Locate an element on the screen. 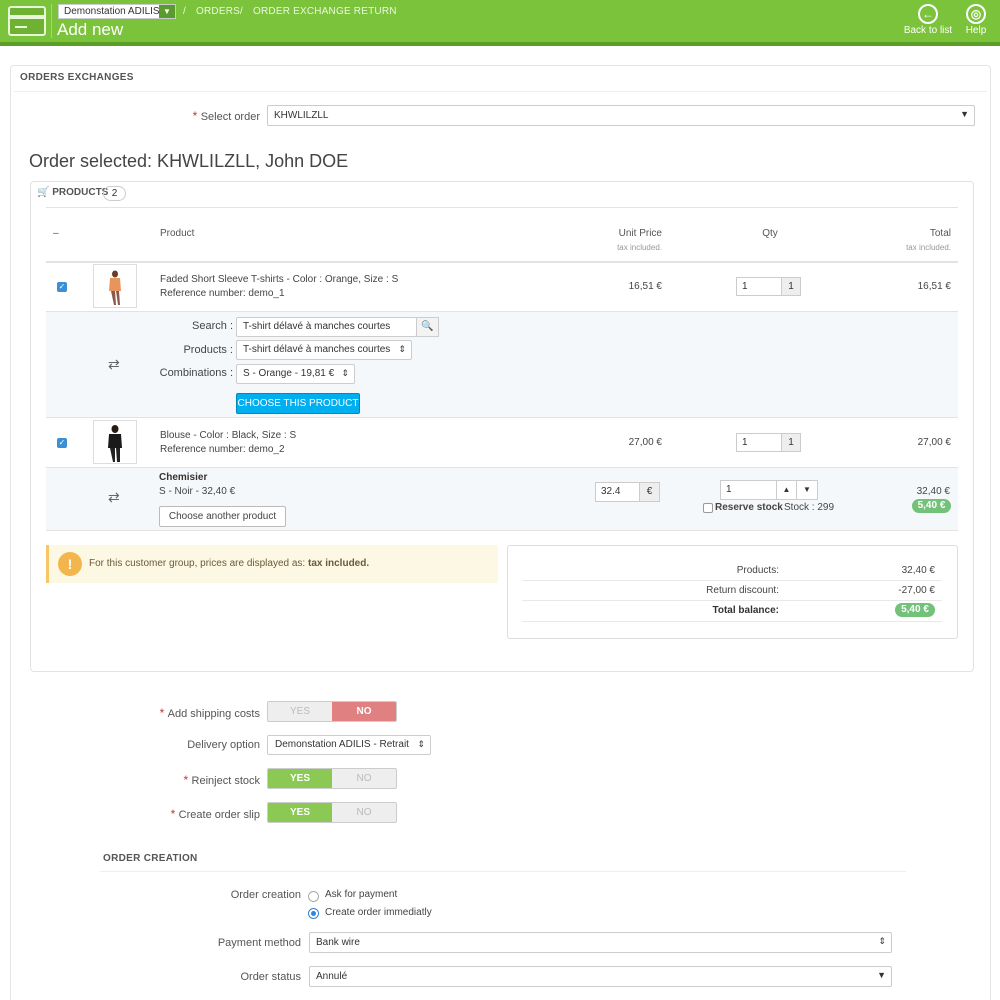 The height and width of the screenshot is (1000, 1000). choose-another-product-button: Choose another product is located at coordinates (222, 516).